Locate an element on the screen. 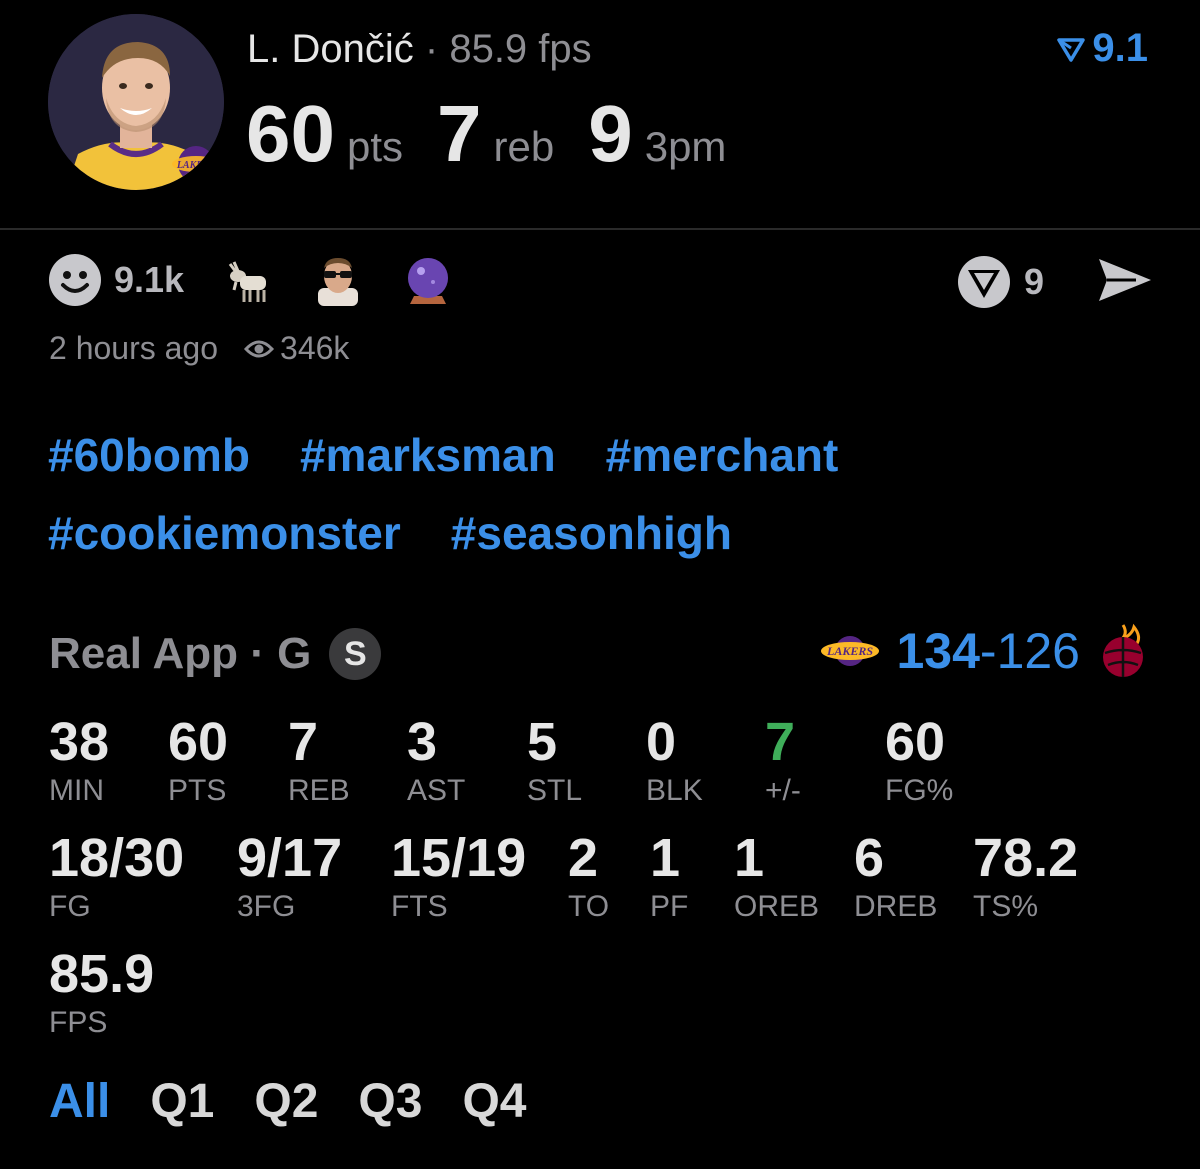 The width and height of the screenshot is (1200, 1169). lakers-logo-icon: LAKERS is located at coordinates (850, 651).